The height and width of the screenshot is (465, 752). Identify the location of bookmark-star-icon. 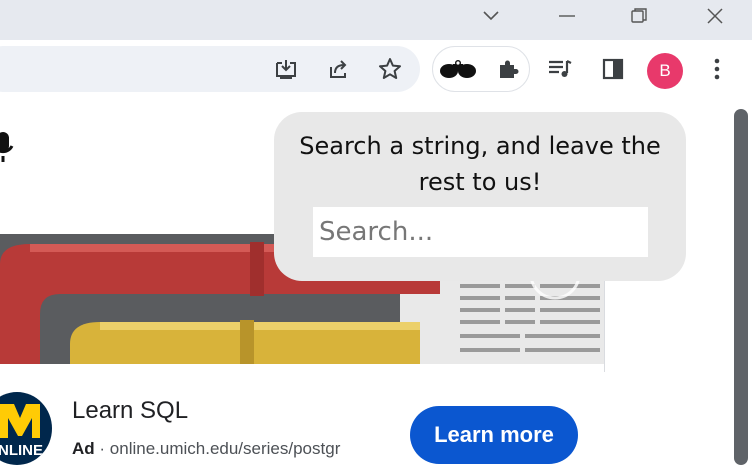
(390, 69).